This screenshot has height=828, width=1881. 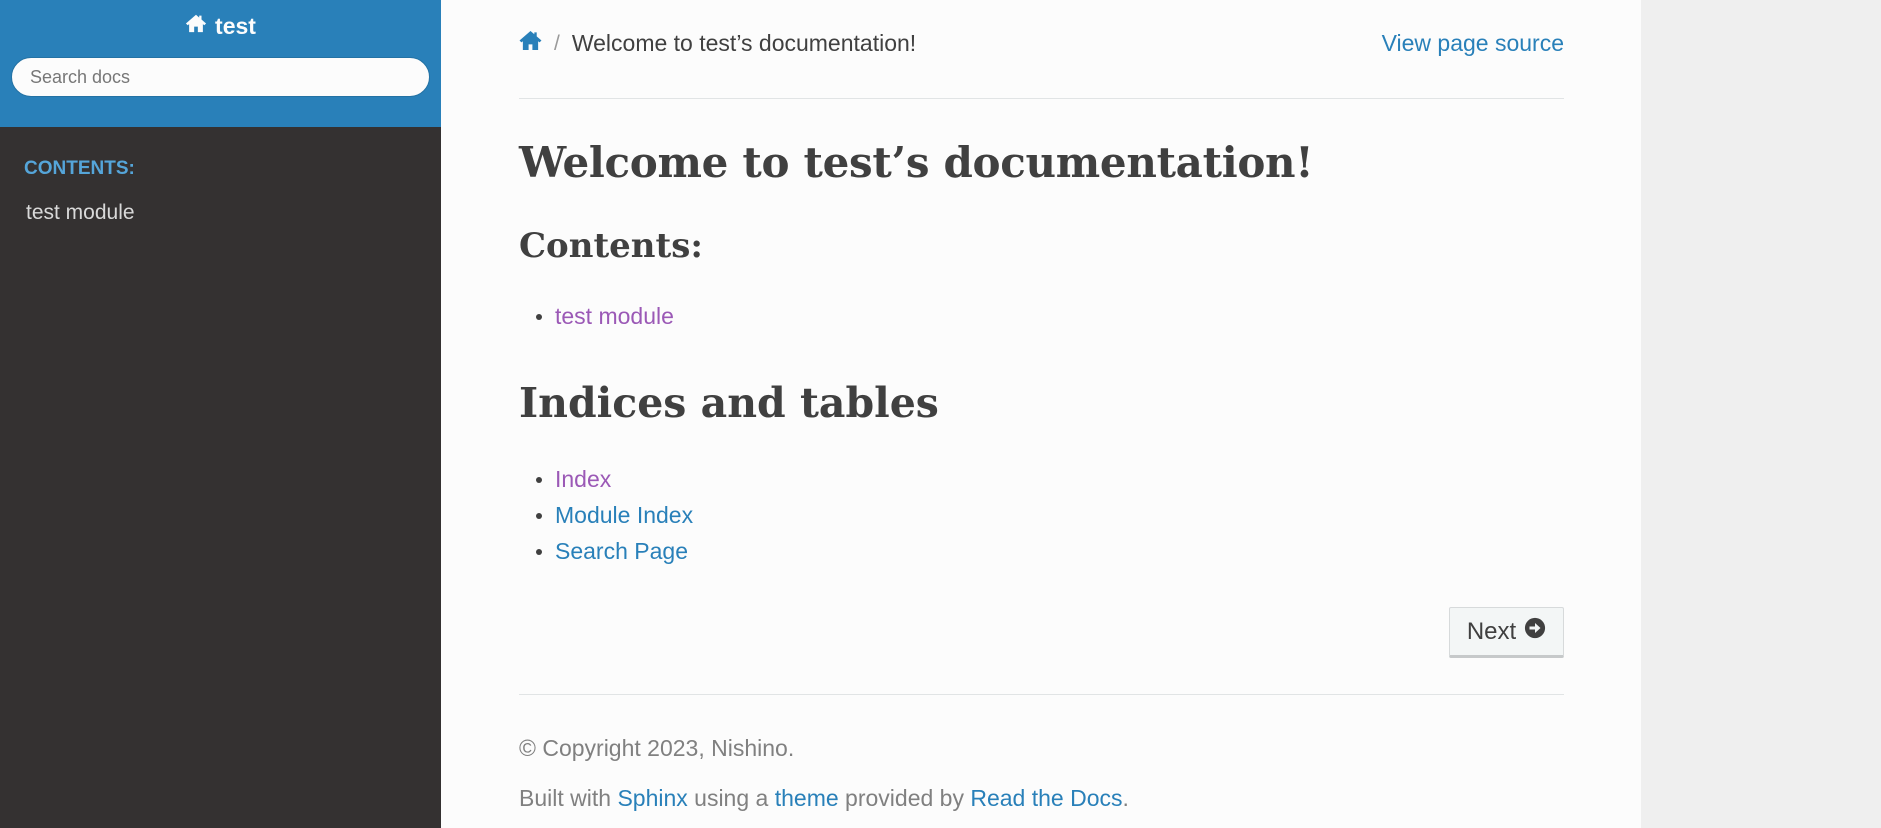 I want to click on search-page-link: Search Page, so click(x=621, y=551).